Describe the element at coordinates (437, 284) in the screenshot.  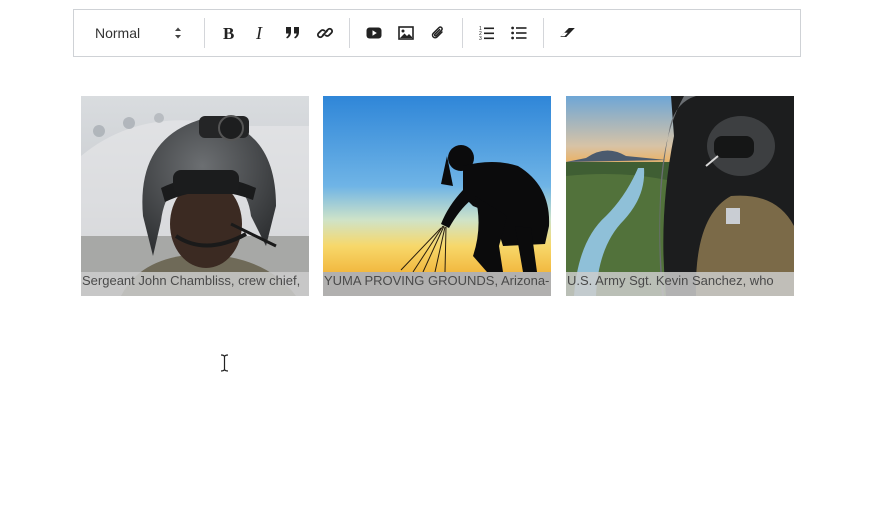
I see `gallery-caption: YUMA PROVING GROUNDS, Arizona-` at that location.